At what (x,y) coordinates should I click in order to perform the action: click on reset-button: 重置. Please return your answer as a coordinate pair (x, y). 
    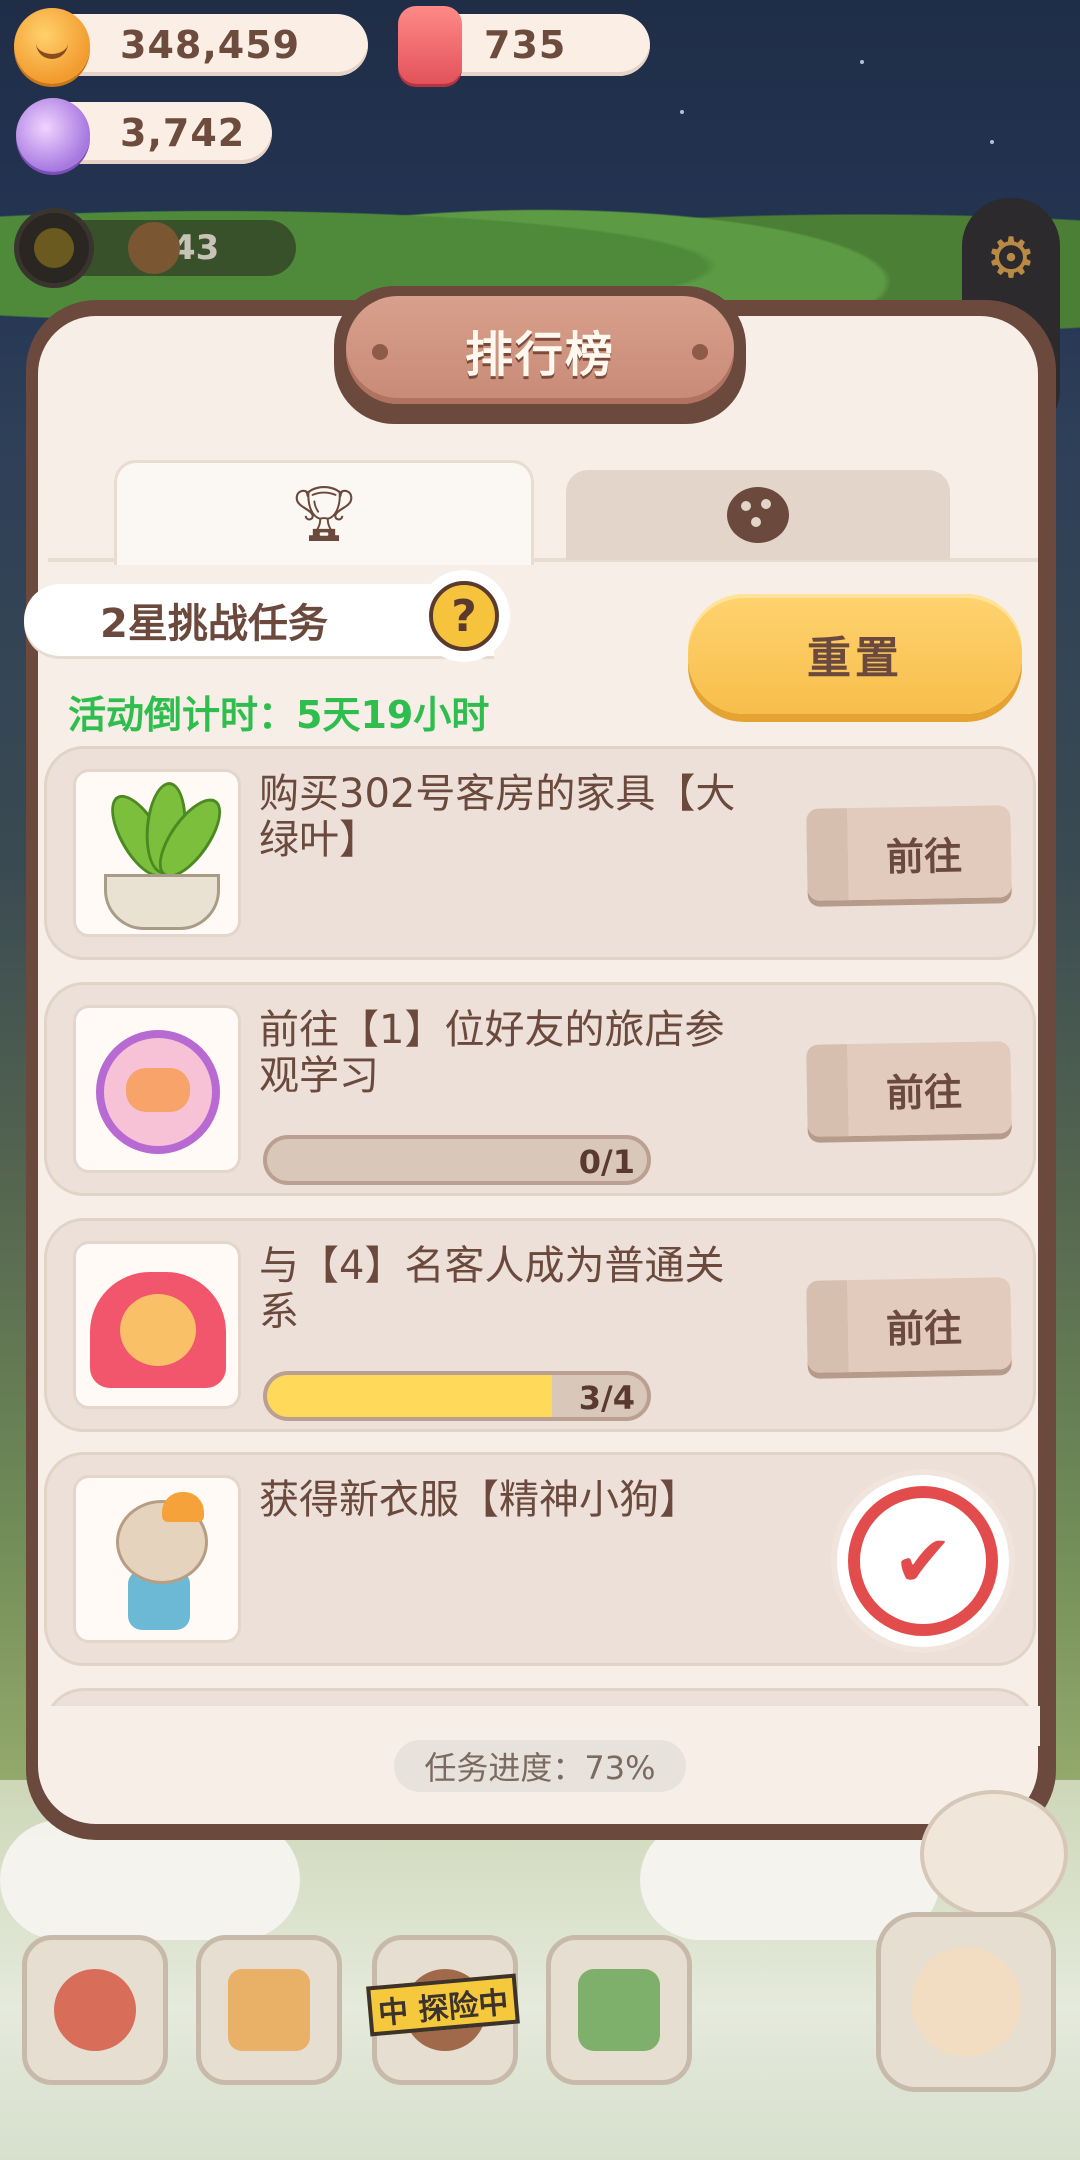
    Looking at the image, I should click on (855, 654).